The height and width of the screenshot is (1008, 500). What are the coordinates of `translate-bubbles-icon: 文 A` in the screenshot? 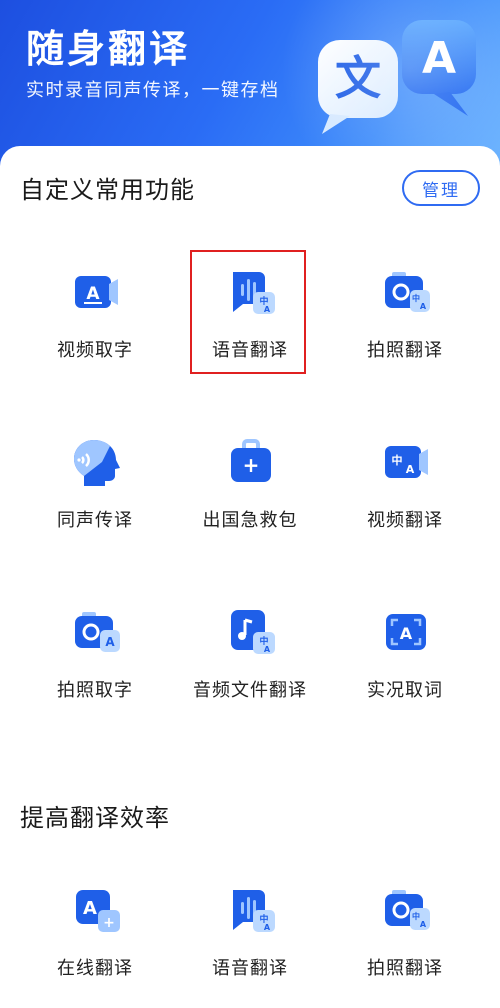 It's located at (397, 77).